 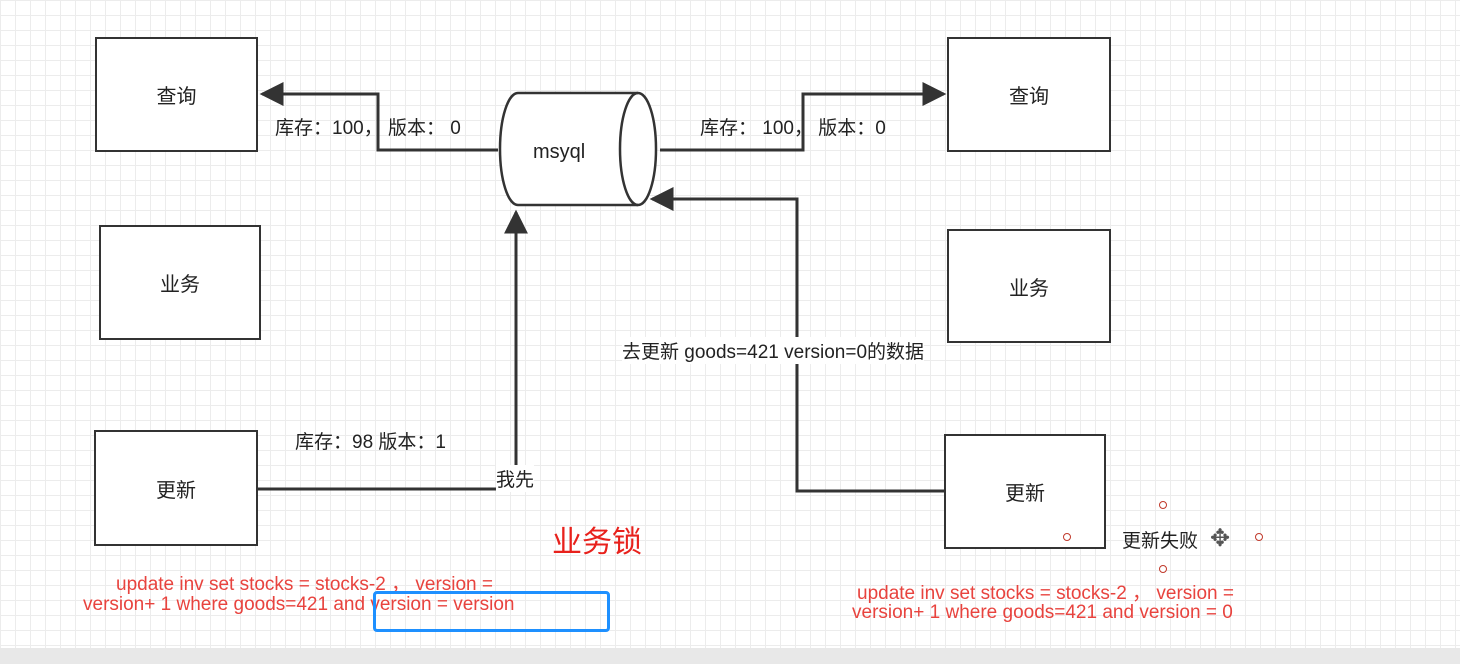 I want to click on right-business-box: 业务, so click(x=1029, y=286).